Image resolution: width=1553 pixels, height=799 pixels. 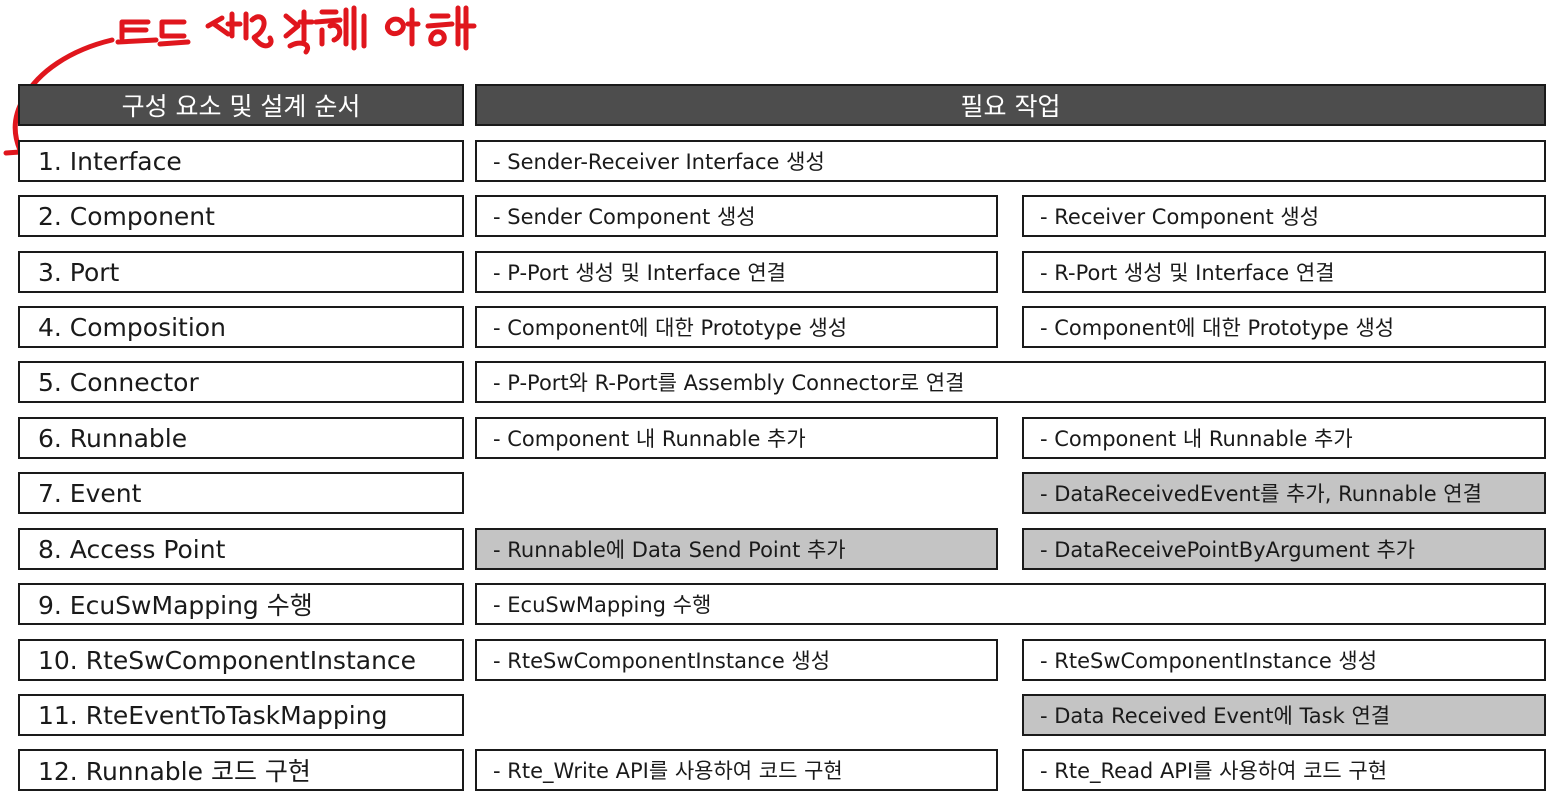 What do you see at coordinates (736, 438) in the screenshot?
I see `row-6-sender-task: - Component 내 Runnable 추가` at bounding box center [736, 438].